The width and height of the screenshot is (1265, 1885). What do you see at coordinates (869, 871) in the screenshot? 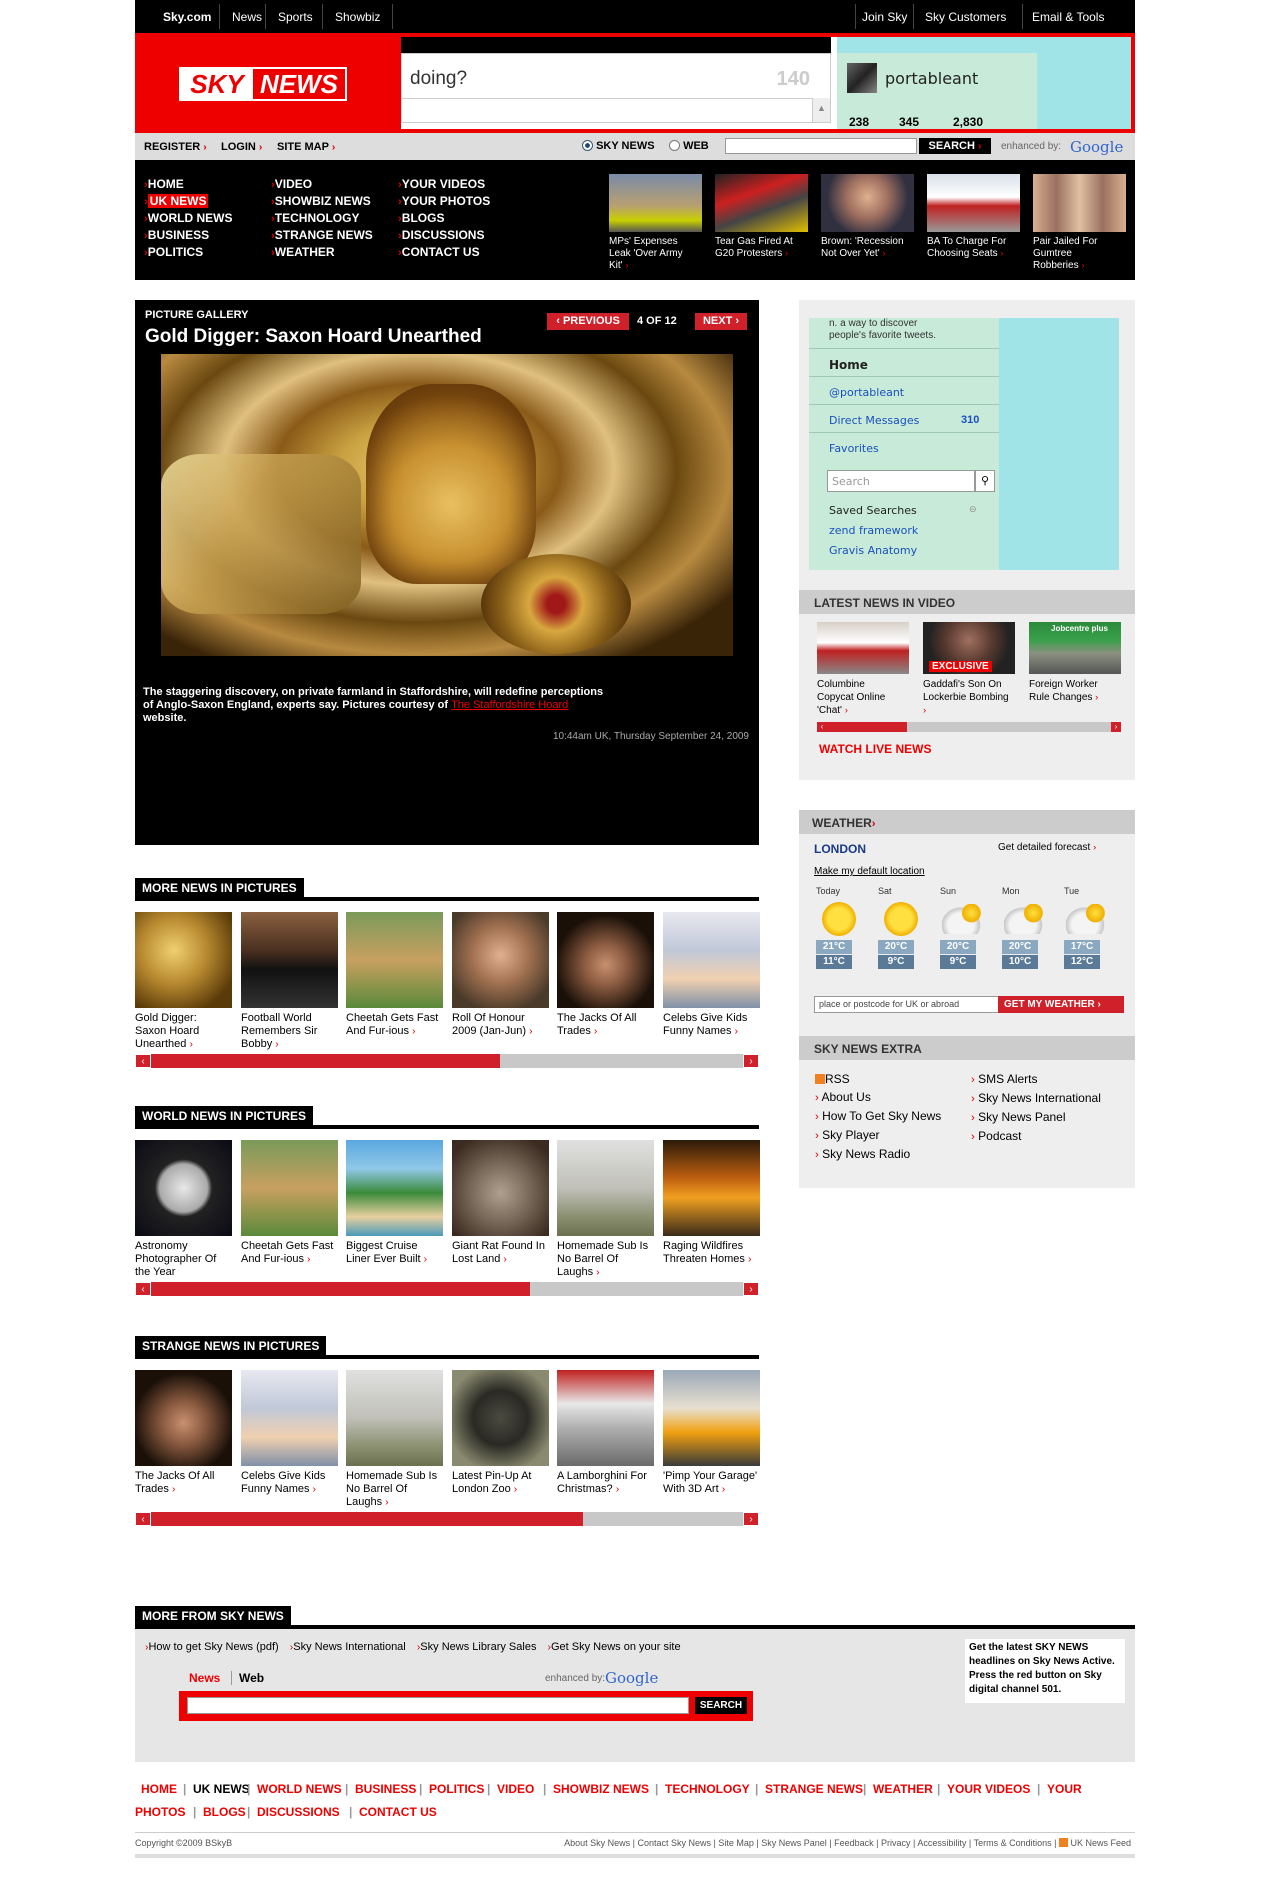
I see `make-default-link: Make my default location` at bounding box center [869, 871].